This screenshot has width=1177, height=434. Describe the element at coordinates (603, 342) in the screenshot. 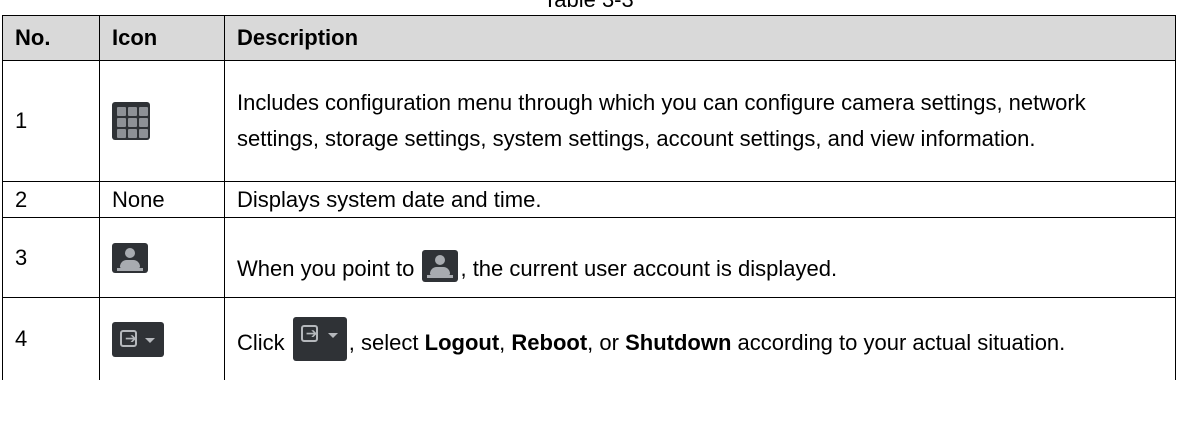

I see `desc-or: , or` at that location.